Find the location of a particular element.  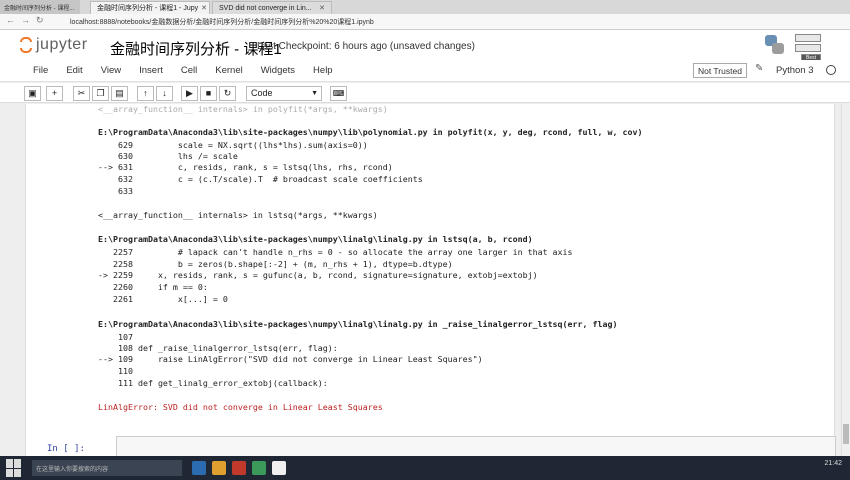

jupyter-logo: jupyter is located at coordinates (54, 45).